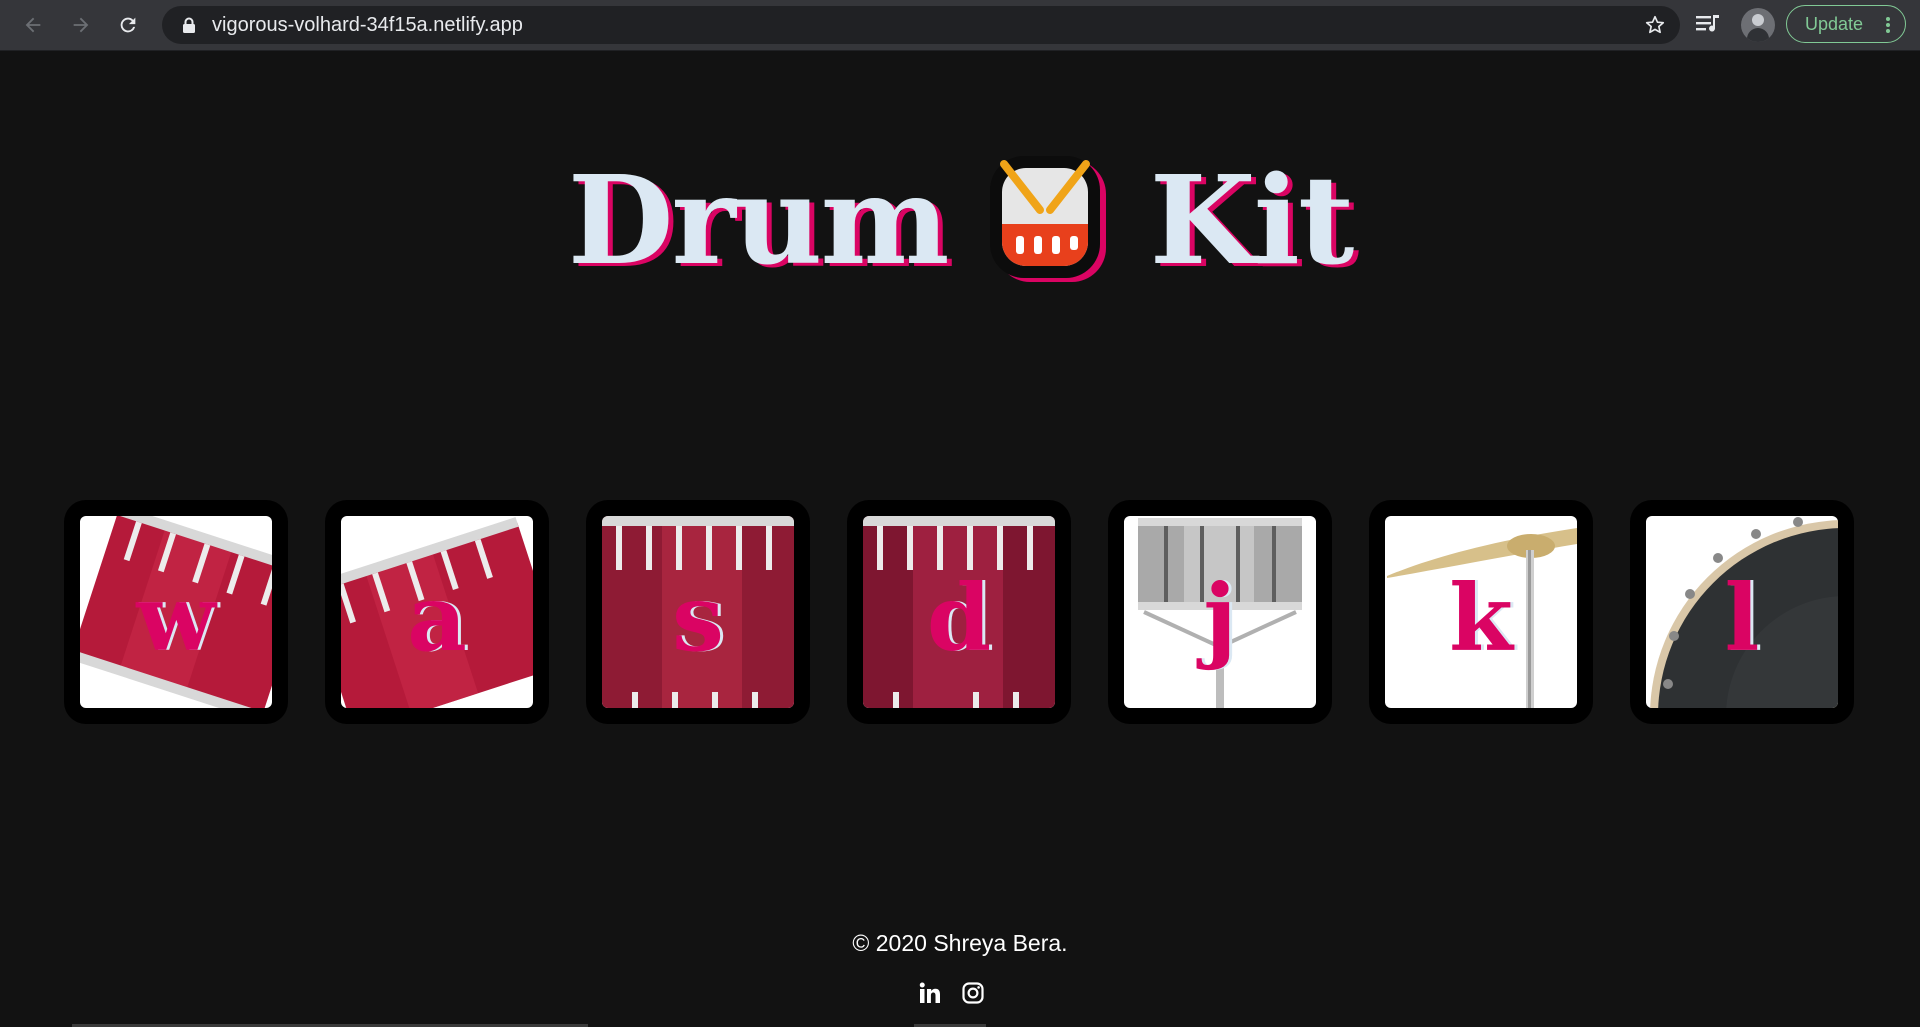 The image size is (1920, 1027). Describe the element at coordinates (1834, 24) in the screenshot. I see `update-label: Update` at that location.